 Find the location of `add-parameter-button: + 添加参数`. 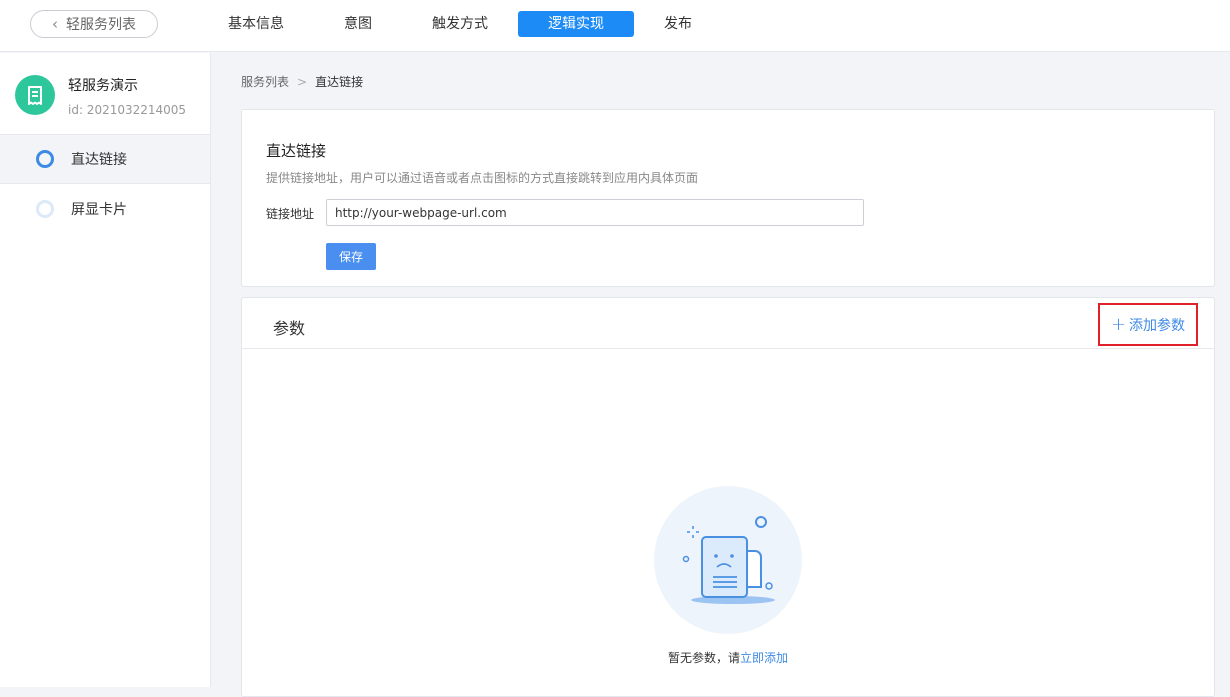

add-parameter-button: + 添加参数 is located at coordinates (1148, 324).